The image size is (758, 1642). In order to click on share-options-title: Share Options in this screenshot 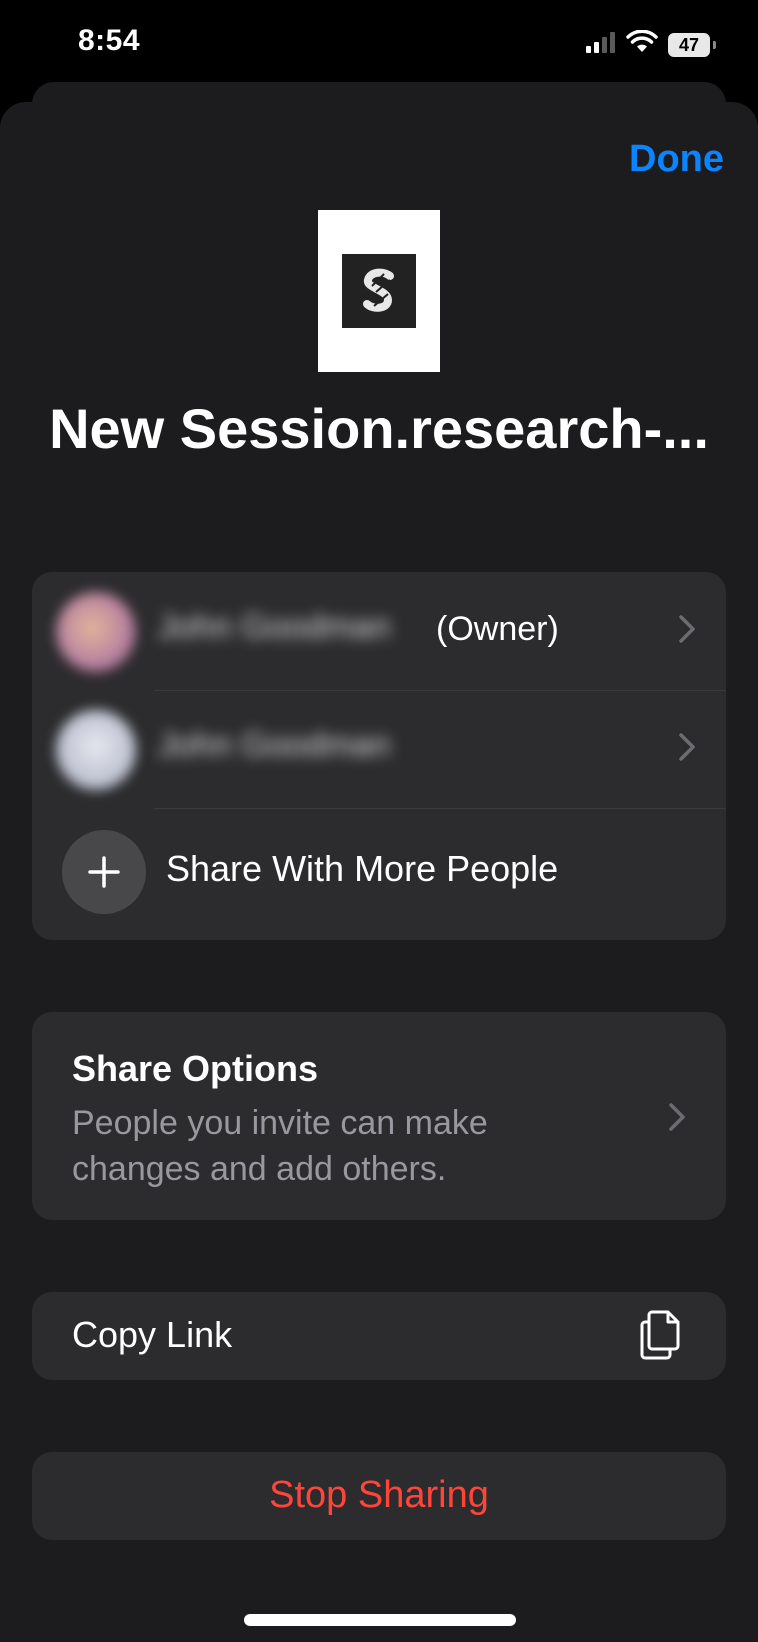, I will do `click(195, 1068)`.